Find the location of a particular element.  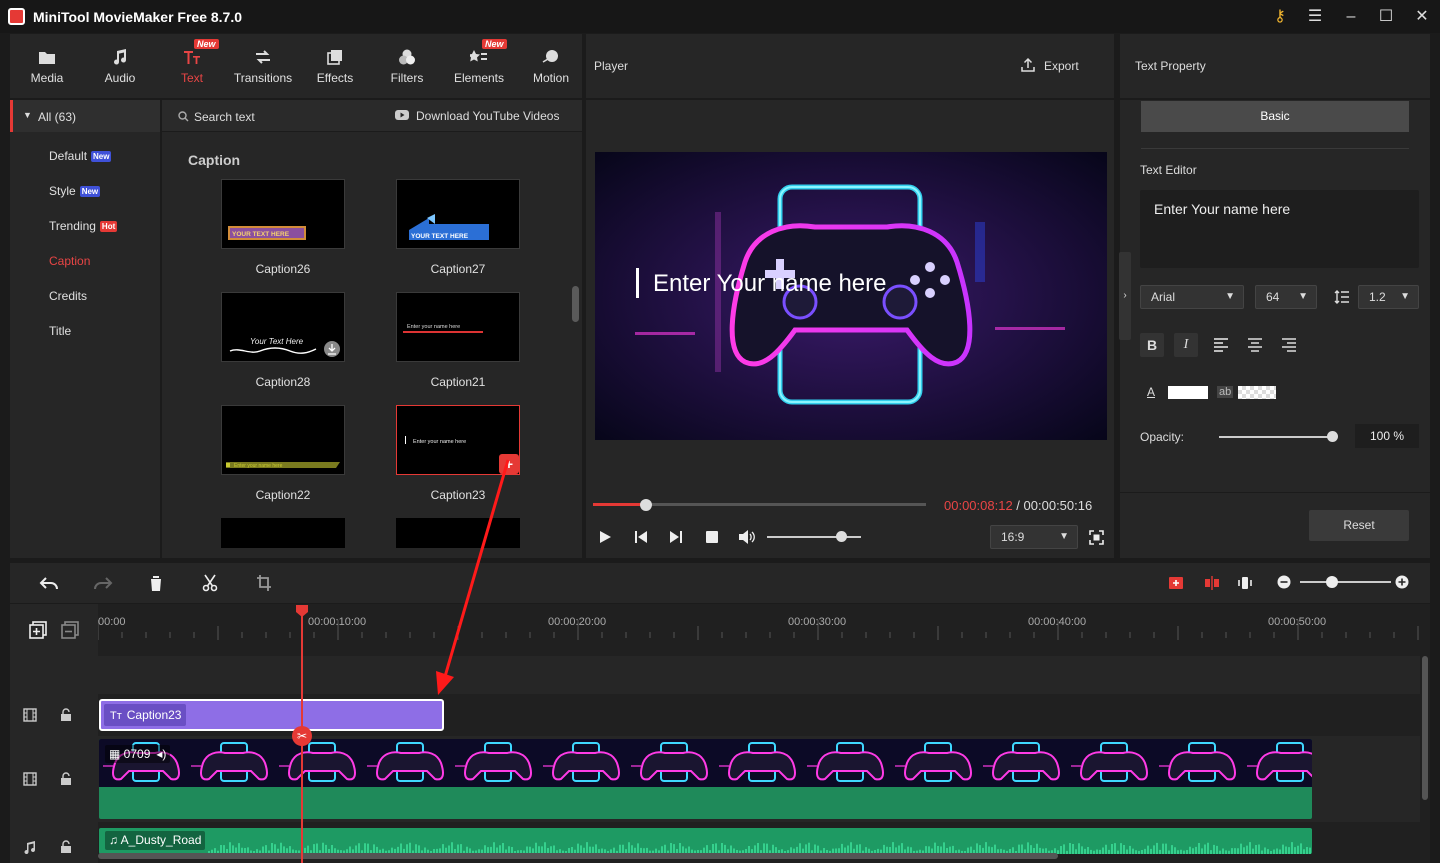

ruler-label: 00:00:20:00 is located at coordinates (577, 622).